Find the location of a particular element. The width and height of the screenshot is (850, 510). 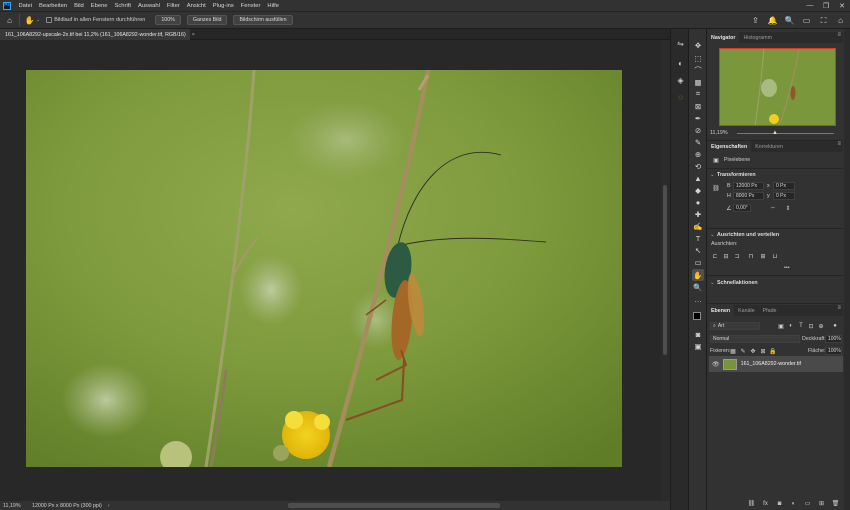

fit-screen-button: Ganzes Bild is located at coordinates (207, 20).